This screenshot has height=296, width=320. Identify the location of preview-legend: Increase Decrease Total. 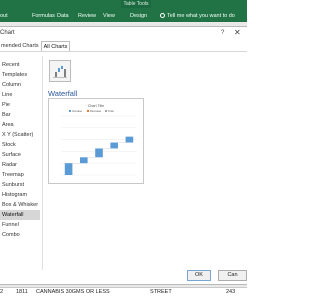
(91, 111).